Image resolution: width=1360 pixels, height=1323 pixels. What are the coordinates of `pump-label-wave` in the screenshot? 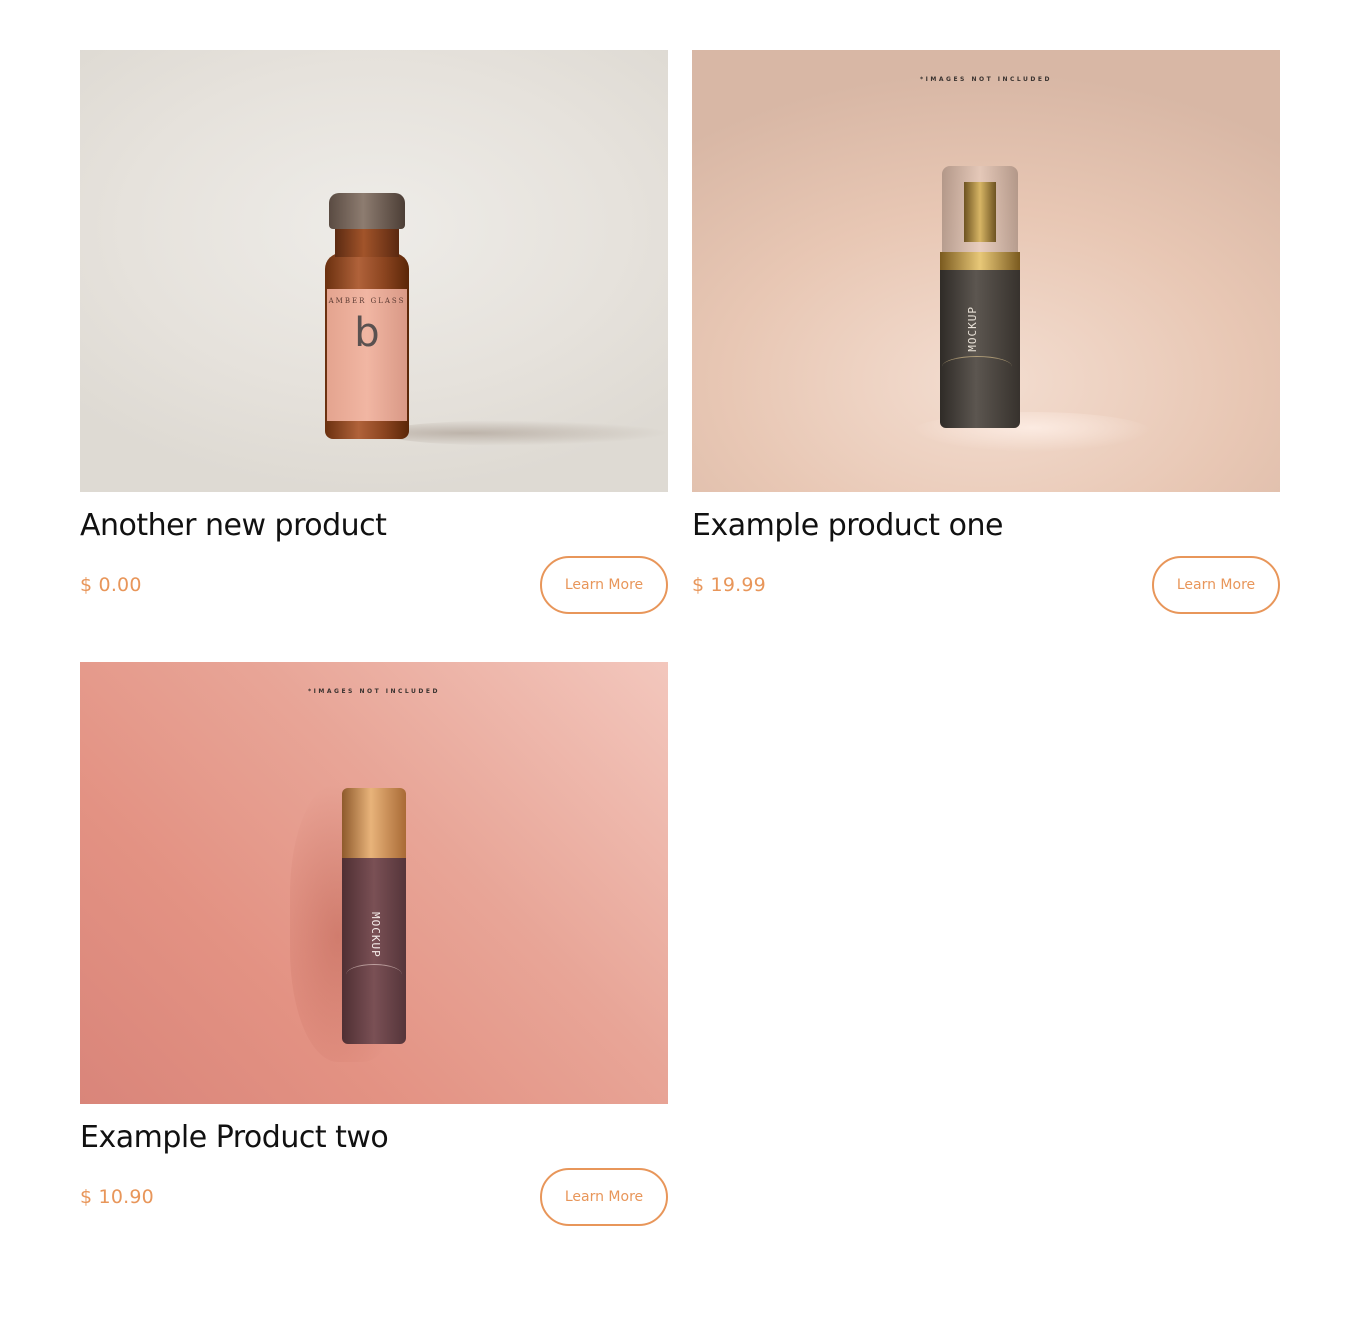 It's located at (977, 366).